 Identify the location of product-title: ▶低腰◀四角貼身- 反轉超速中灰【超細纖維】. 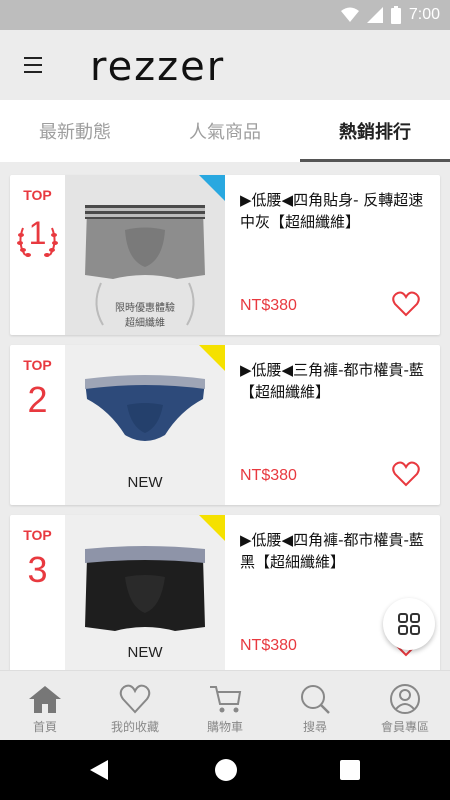
(332, 211).